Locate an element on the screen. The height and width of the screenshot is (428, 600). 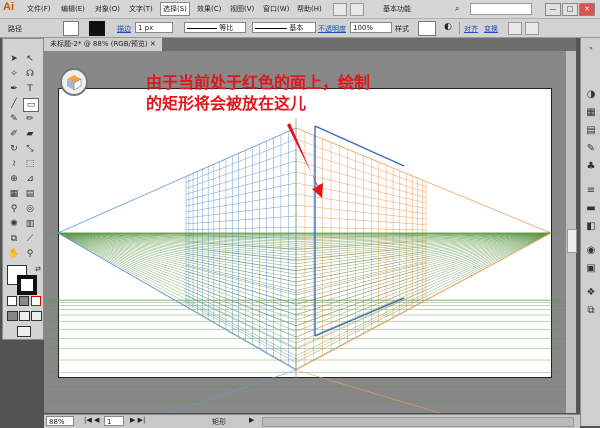
horizontal-scrollbar is located at coordinates (418, 422).